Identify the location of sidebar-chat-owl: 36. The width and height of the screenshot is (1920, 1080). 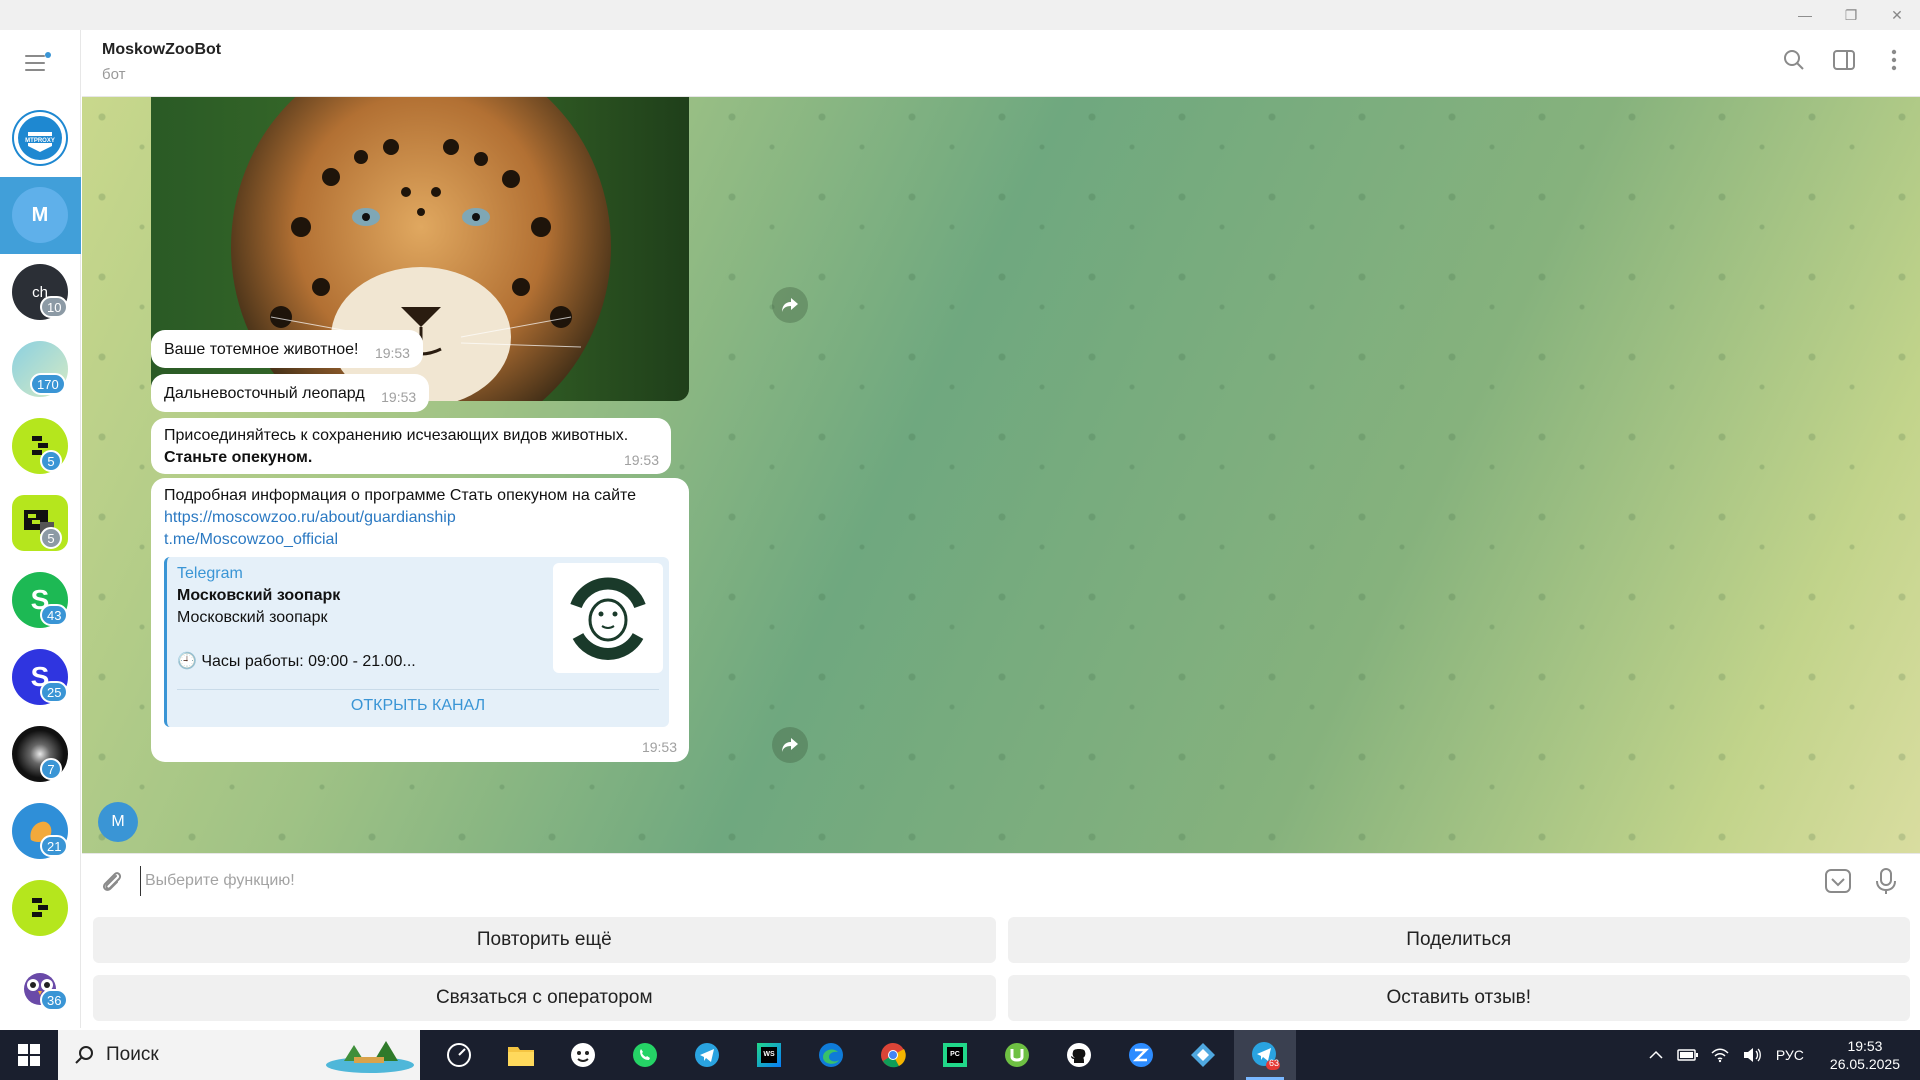
(40, 985).